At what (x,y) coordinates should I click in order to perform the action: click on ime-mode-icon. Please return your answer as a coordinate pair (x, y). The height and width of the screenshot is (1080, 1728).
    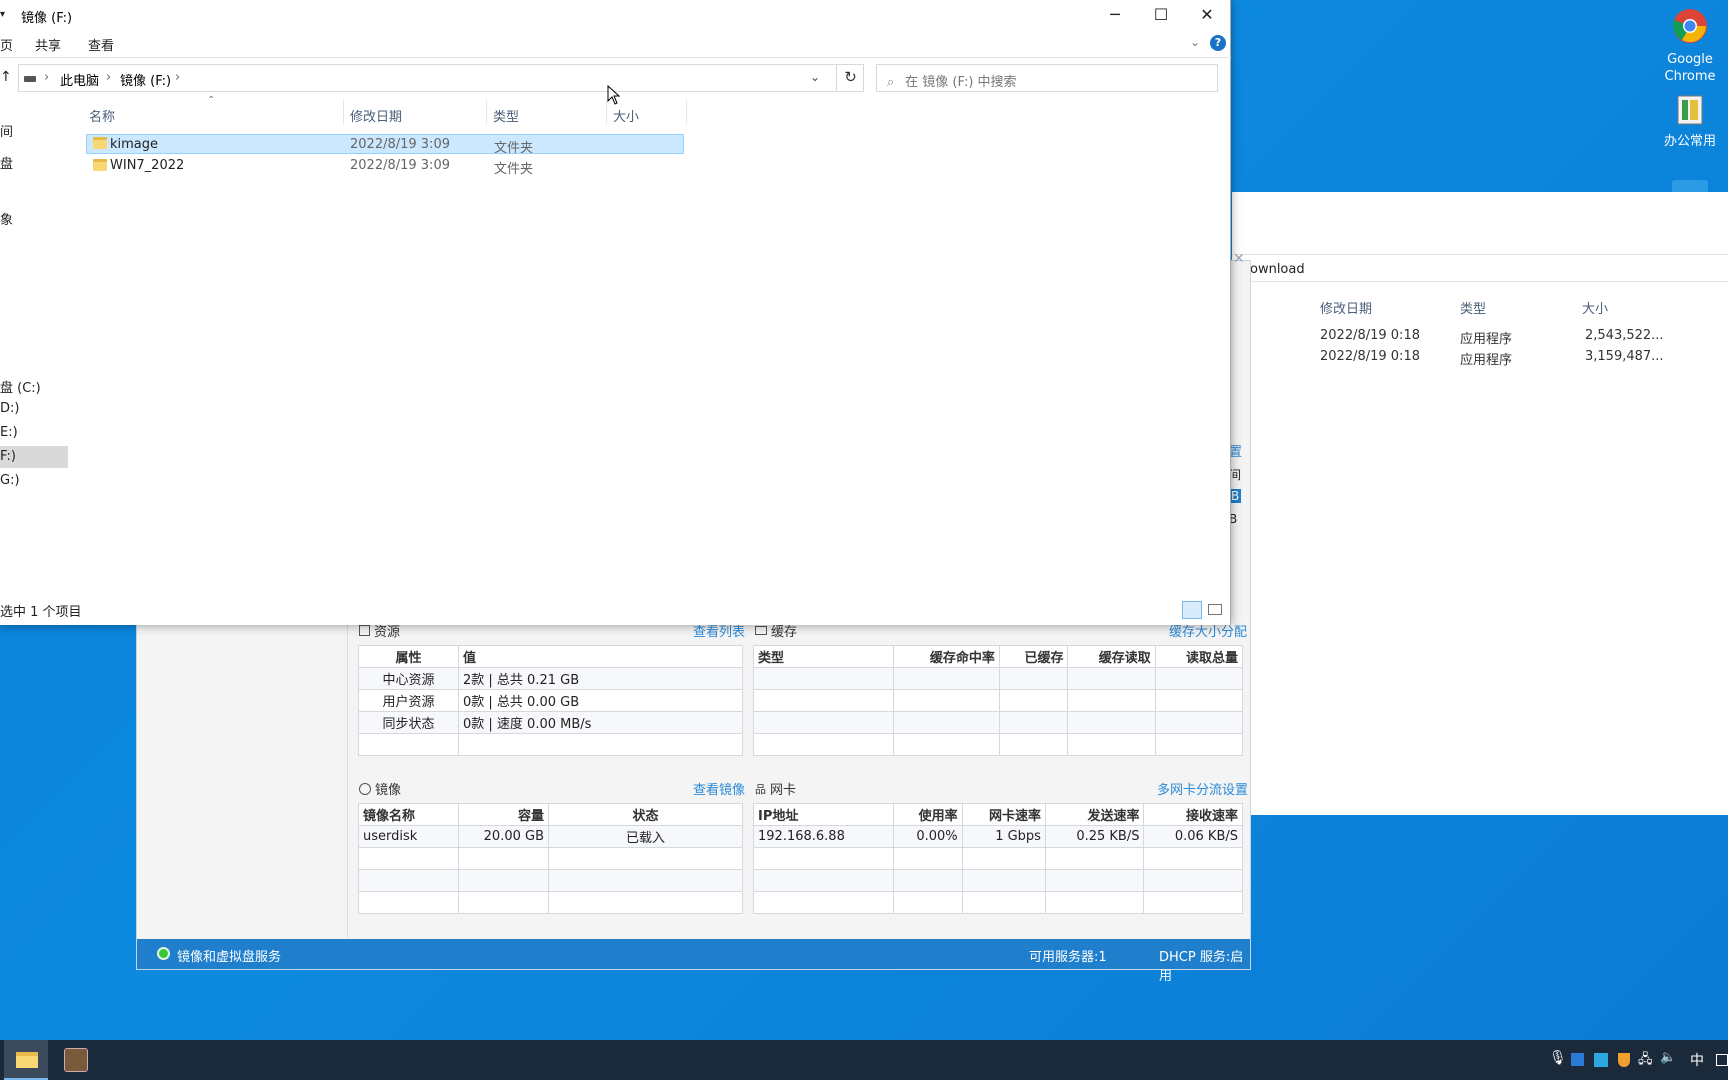
    Looking at the image, I should click on (1722, 1060).